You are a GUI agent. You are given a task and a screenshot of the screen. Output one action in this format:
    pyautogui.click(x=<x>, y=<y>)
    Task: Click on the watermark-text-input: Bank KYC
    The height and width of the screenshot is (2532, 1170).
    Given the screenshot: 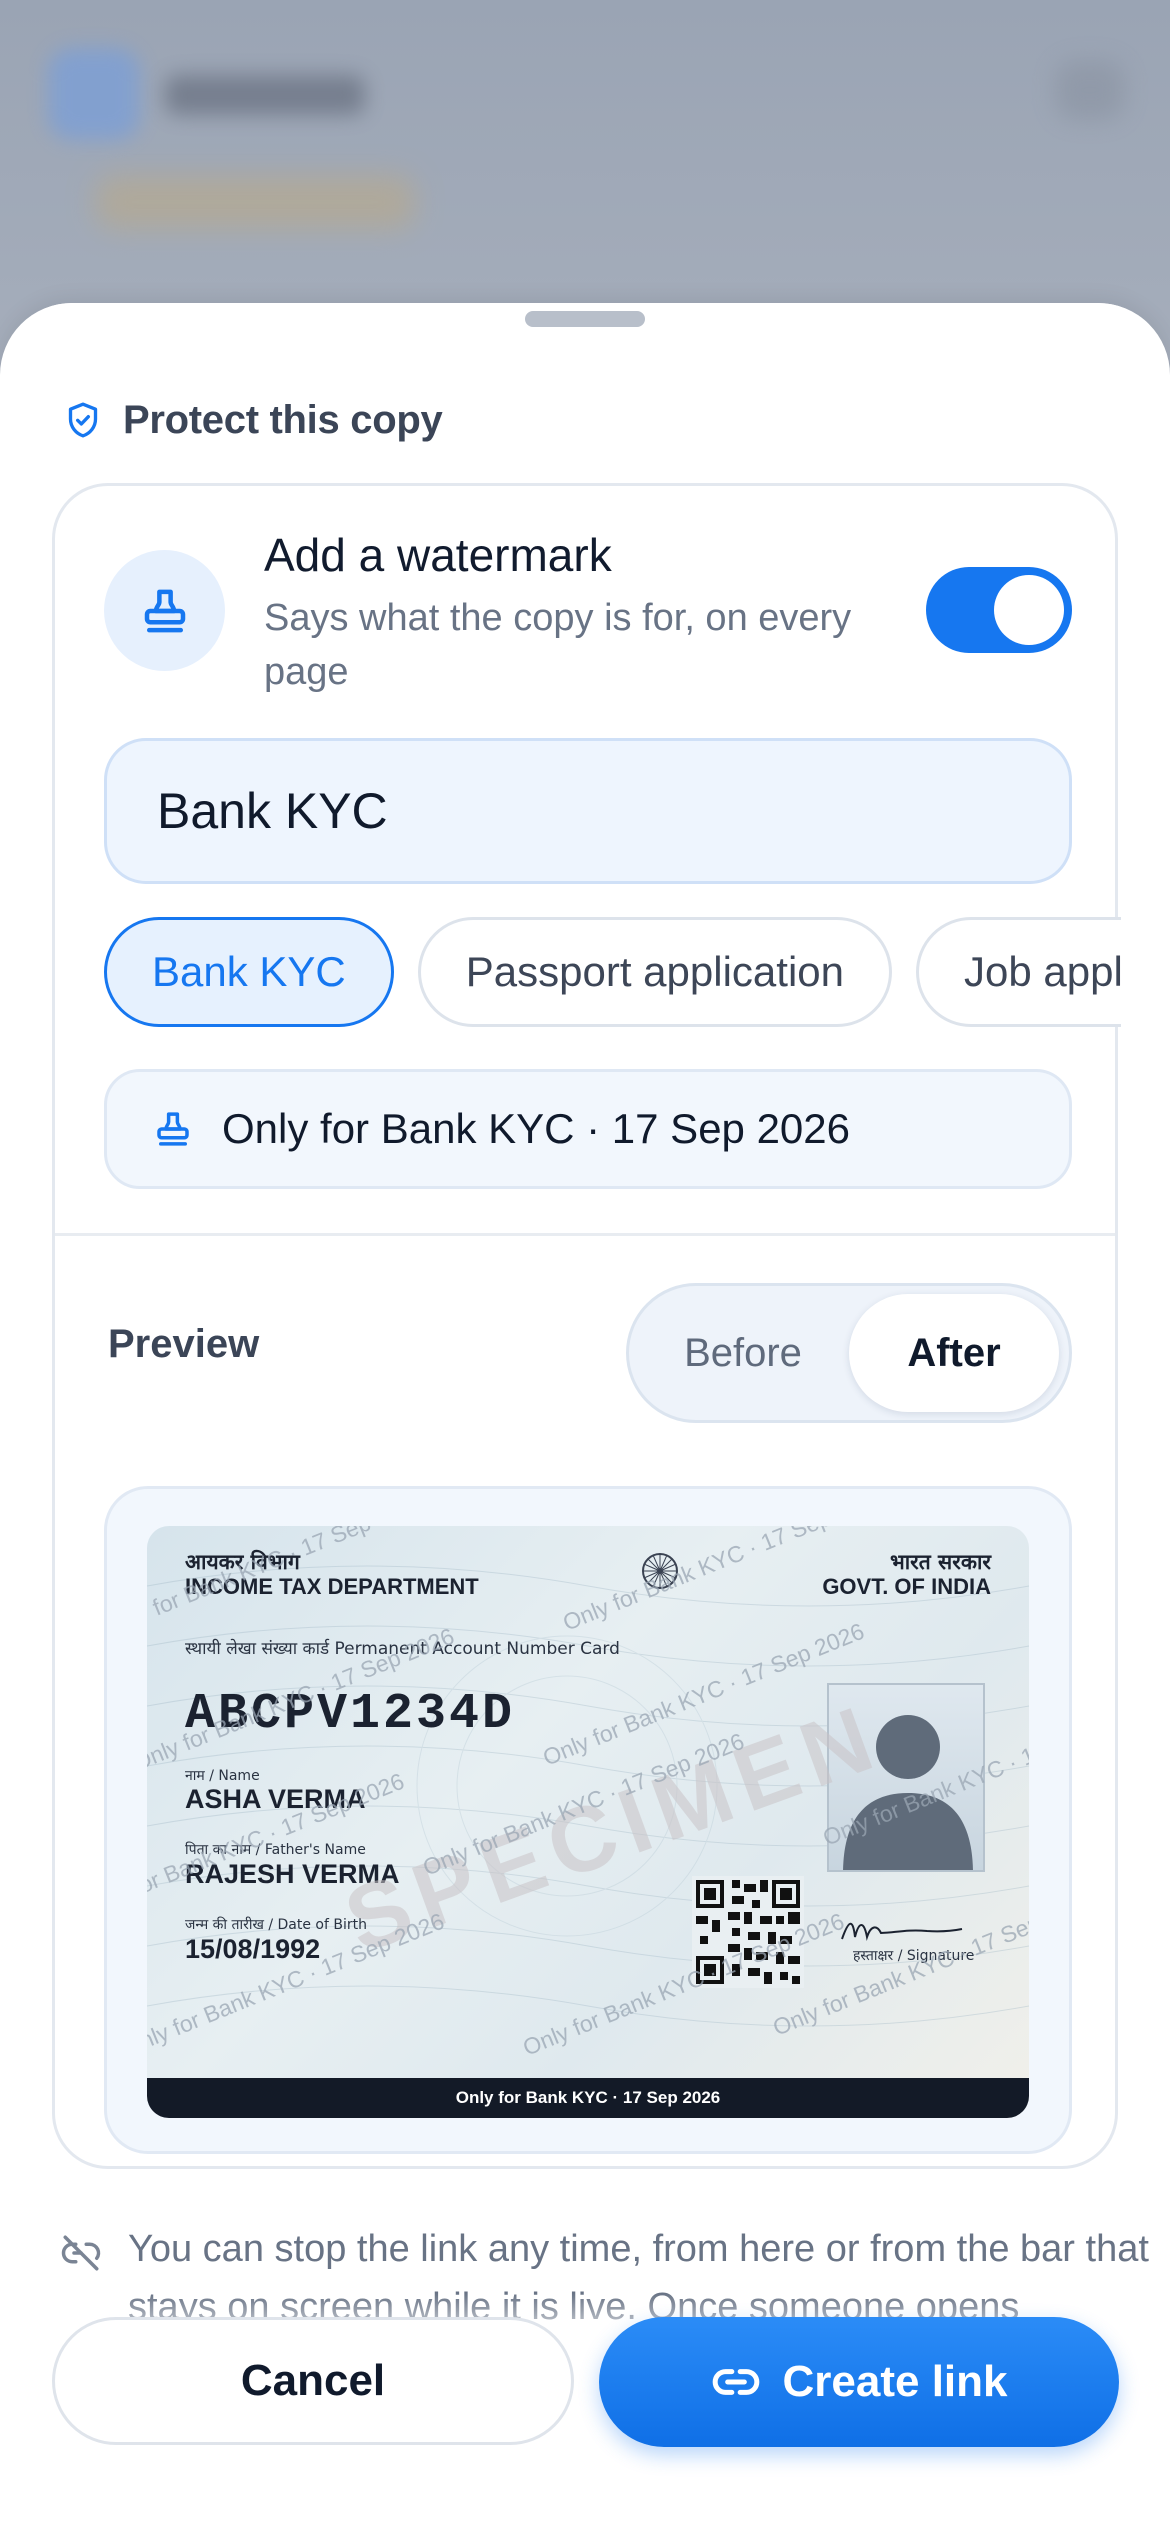 What is the action you would take?
    pyautogui.click(x=588, y=811)
    